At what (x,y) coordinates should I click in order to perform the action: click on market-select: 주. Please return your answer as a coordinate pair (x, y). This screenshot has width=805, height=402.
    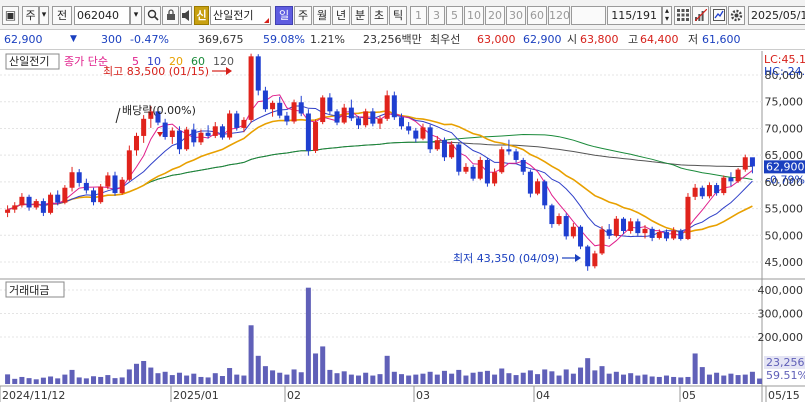
    Looking at the image, I should click on (30, 15).